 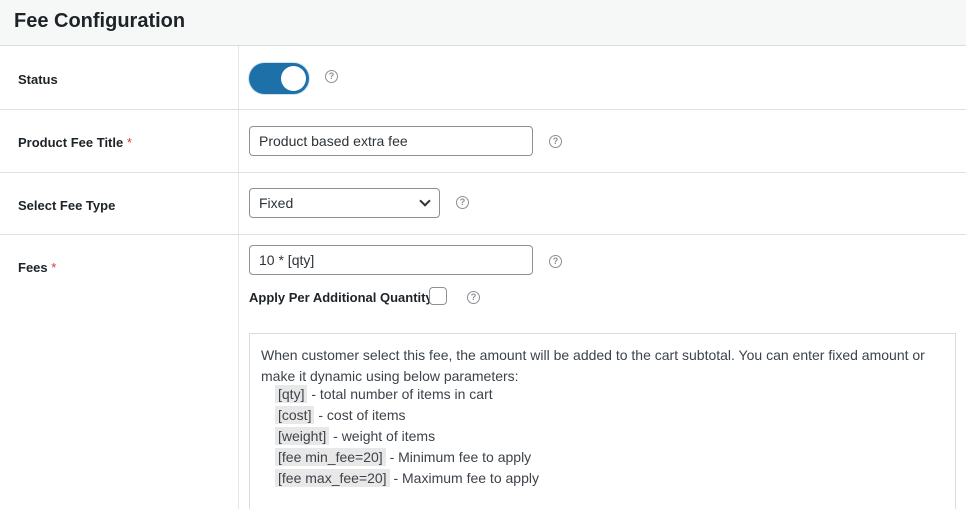 I want to click on param-text: - Maximum fee to apply, so click(x=464, y=478).